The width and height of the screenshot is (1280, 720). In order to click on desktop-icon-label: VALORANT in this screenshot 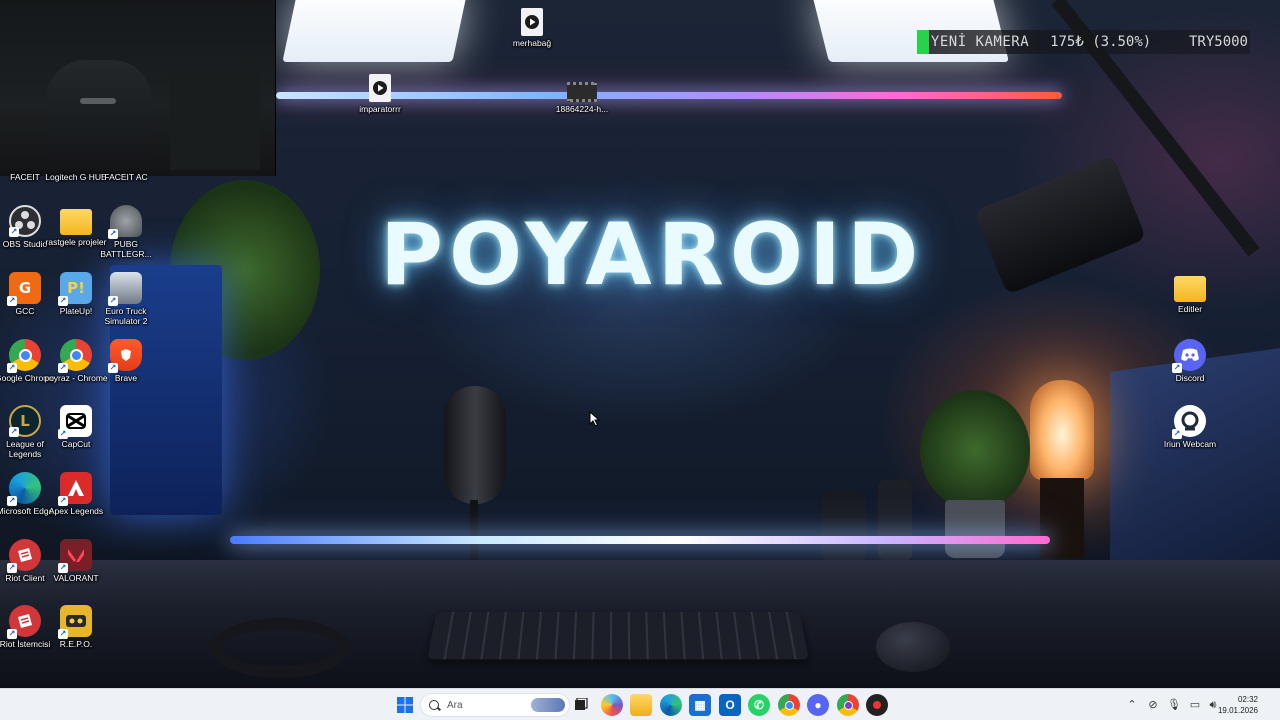, I will do `click(76, 578)`.